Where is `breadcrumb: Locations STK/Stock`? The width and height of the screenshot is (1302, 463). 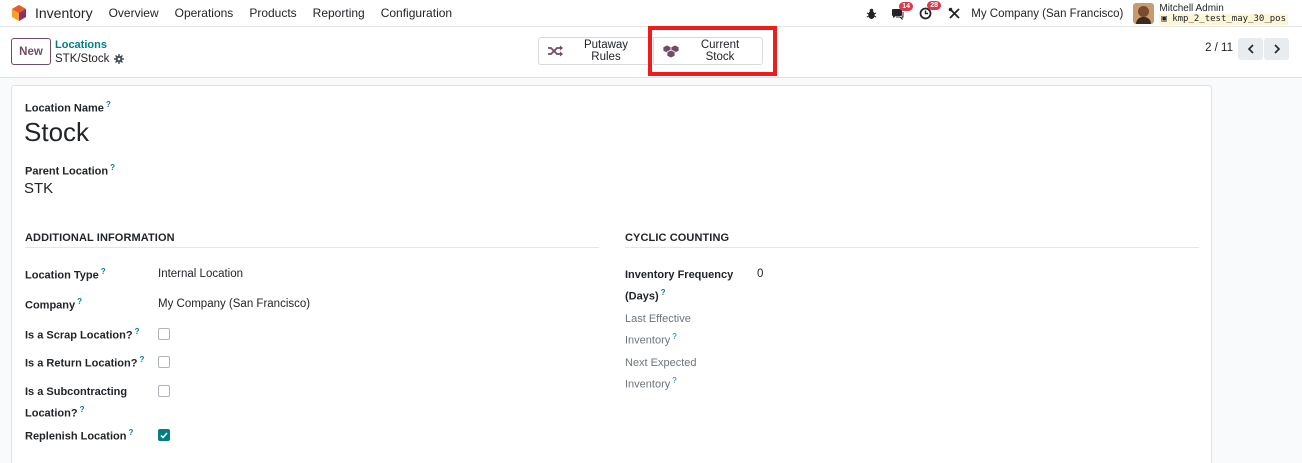 breadcrumb: Locations STK/Stock is located at coordinates (90, 52).